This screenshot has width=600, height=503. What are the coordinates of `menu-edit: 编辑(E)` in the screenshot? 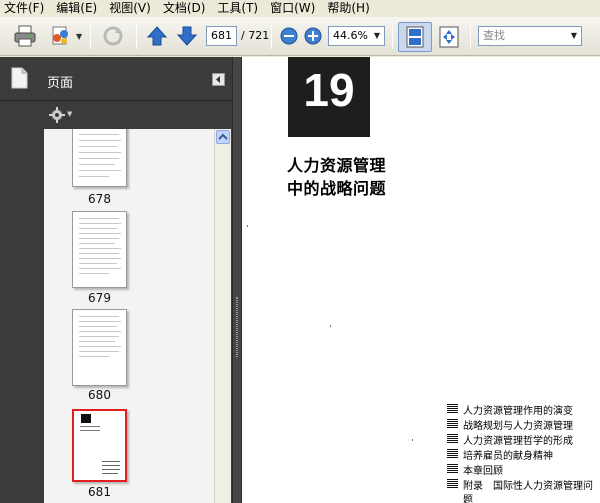 It's located at (77, 8).